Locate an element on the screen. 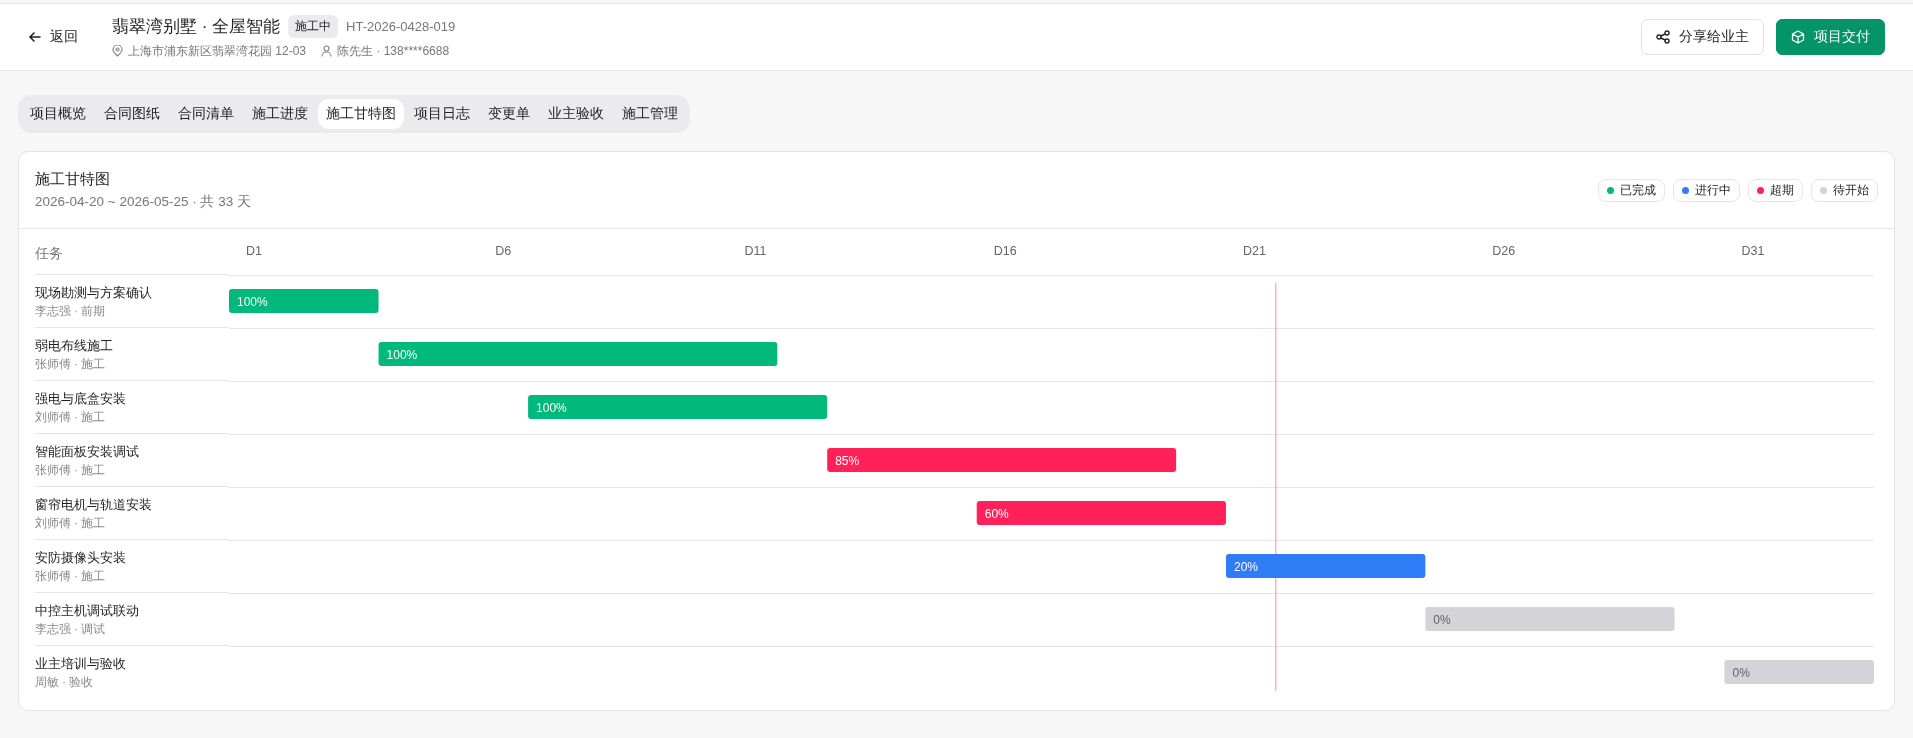 The width and height of the screenshot is (1913, 738). status-badge: 施工中 is located at coordinates (313, 26).